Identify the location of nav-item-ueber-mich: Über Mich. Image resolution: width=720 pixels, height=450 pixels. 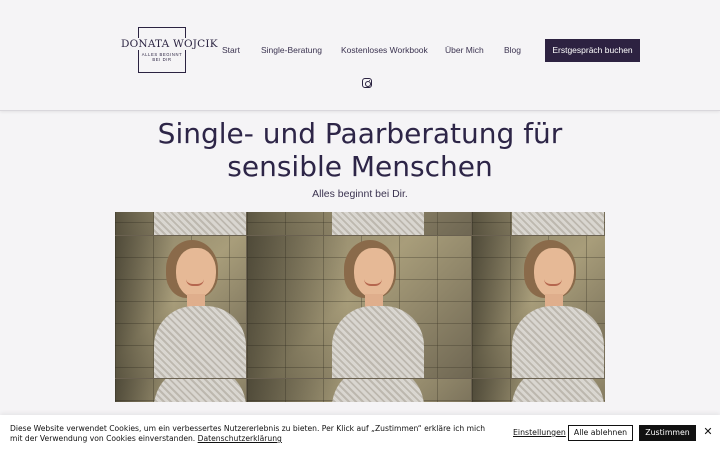
(464, 50).